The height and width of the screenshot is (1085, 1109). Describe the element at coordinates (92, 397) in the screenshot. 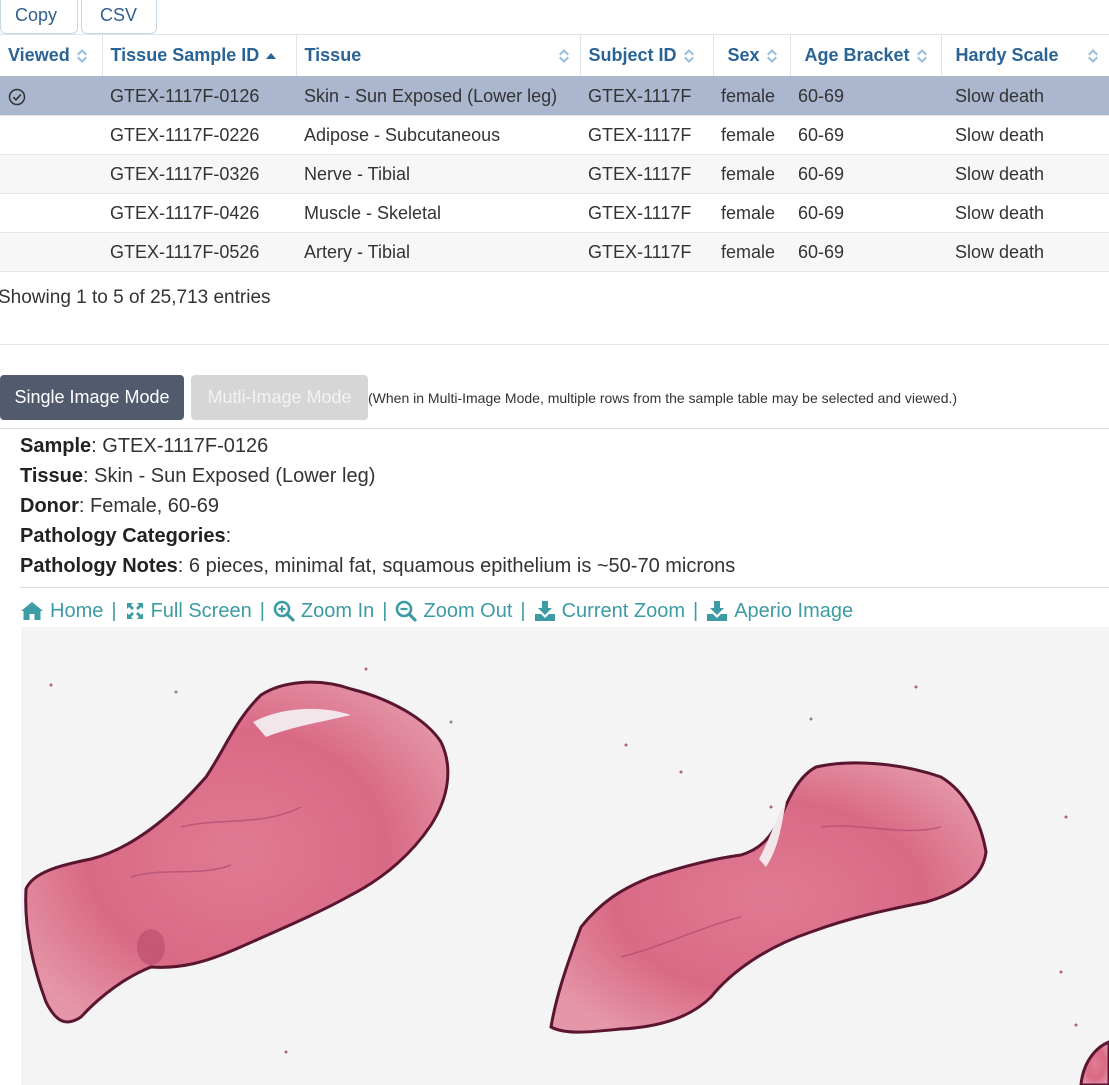

I see `single-image-mode-button: Single Image Mode` at that location.